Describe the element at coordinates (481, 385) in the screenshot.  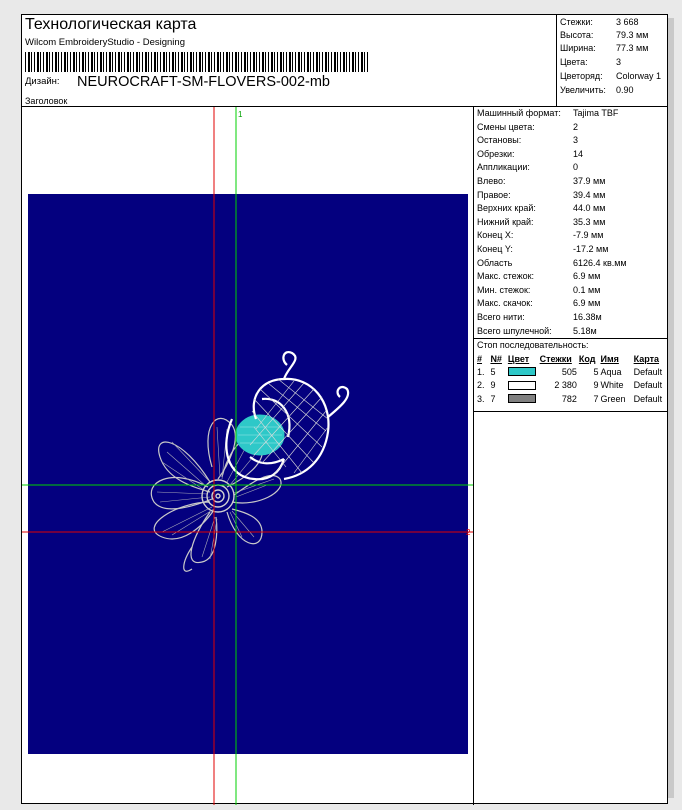
I see `seq-num: 2.` at that location.